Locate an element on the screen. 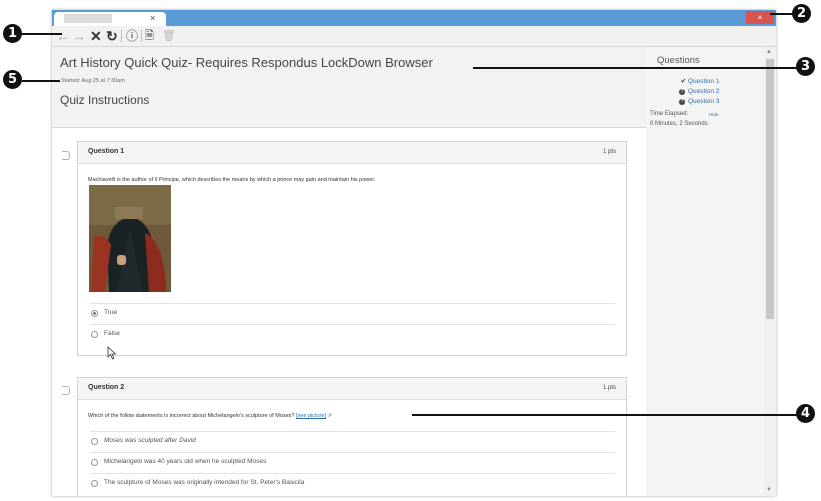 The image size is (821, 501). bookmark-question-1-icon is located at coordinates (66, 155).